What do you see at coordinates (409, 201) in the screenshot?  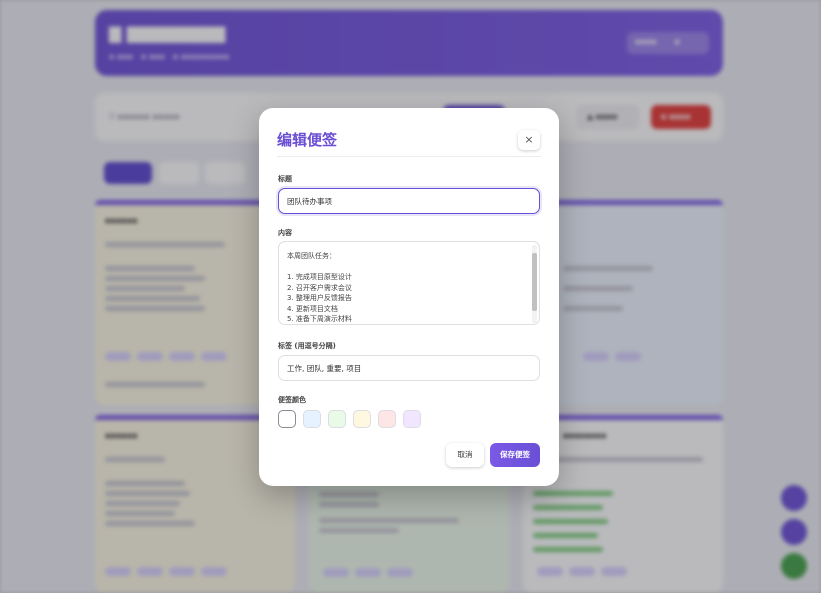 I see `title-input` at bounding box center [409, 201].